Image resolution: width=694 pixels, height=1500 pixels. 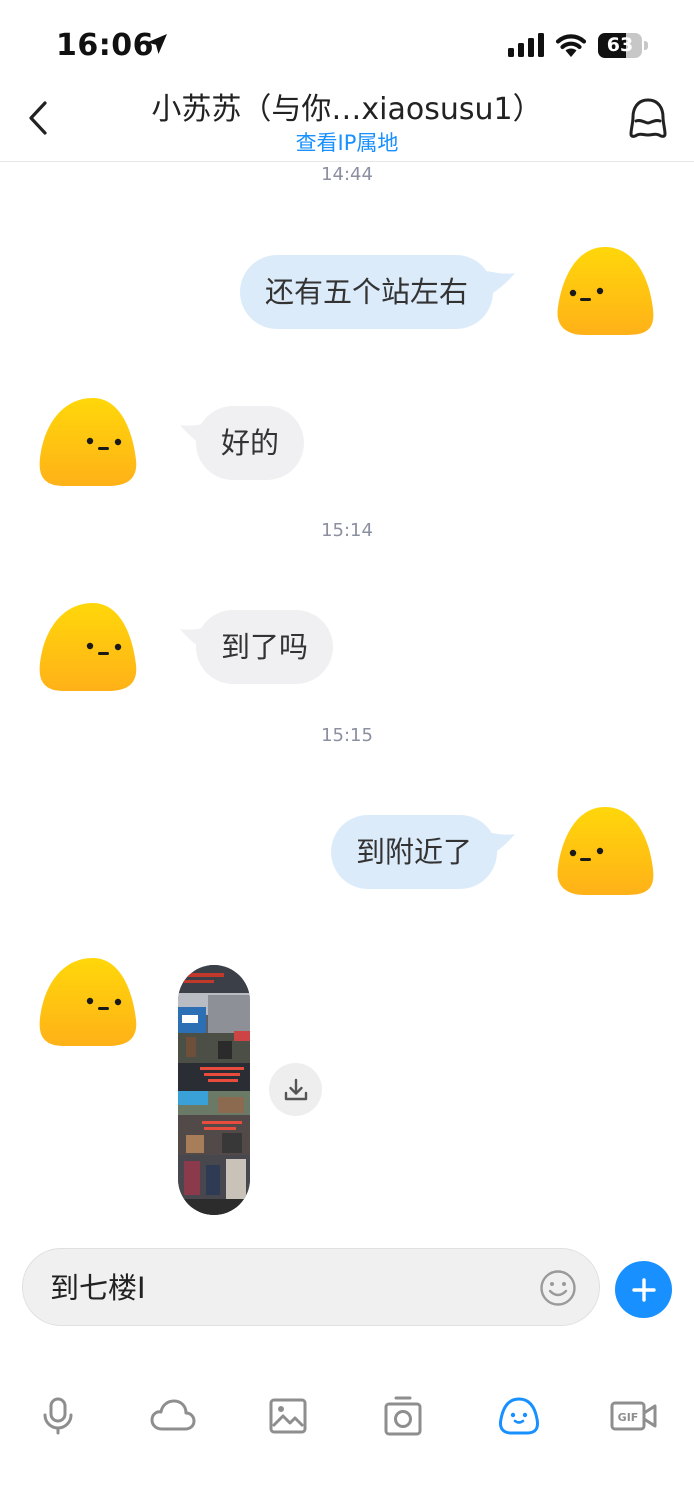 What do you see at coordinates (571, 45) in the screenshot?
I see `wifi-icon` at bounding box center [571, 45].